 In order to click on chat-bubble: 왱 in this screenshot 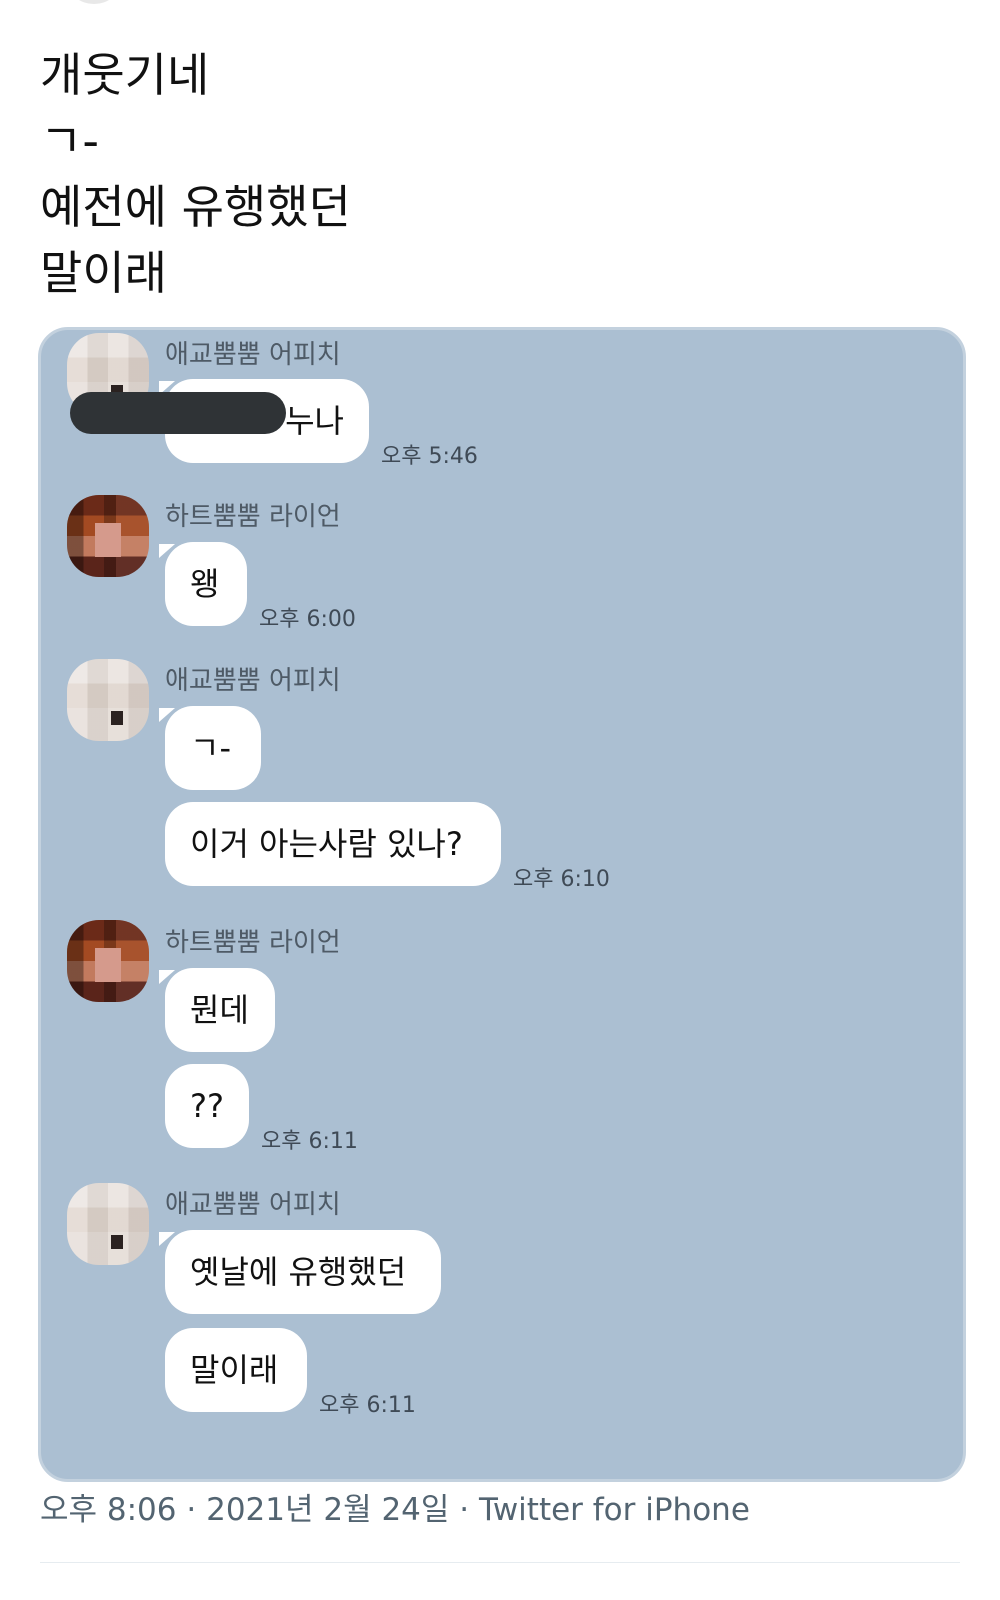, I will do `click(206, 584)`.